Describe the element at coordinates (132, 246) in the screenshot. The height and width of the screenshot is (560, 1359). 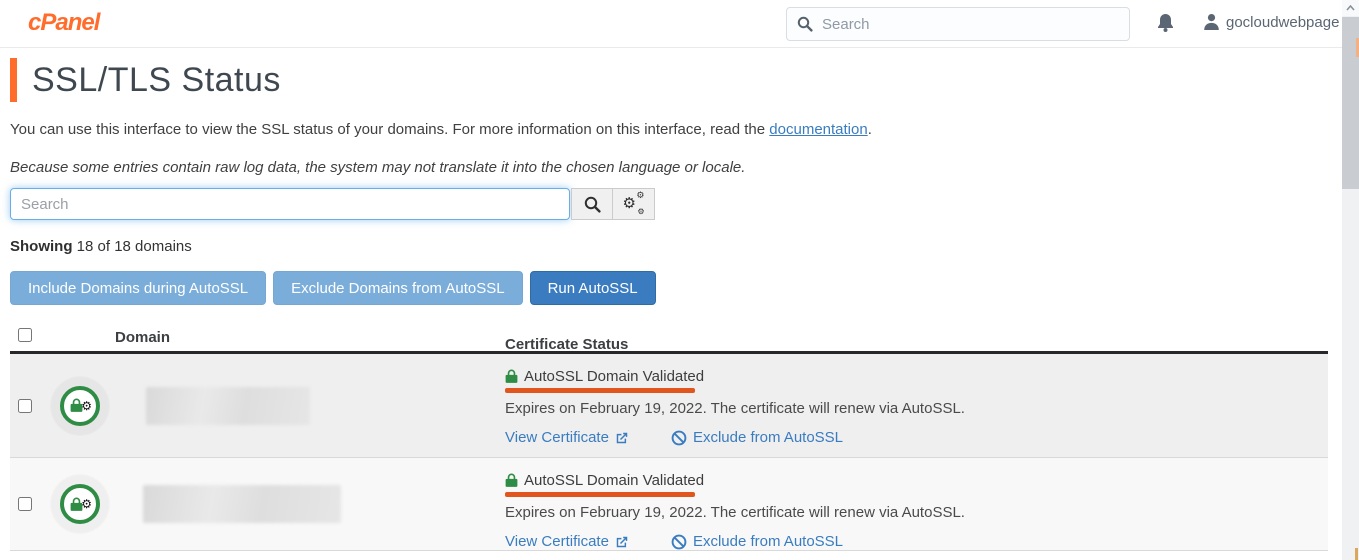
I see `showing-rest: 18 of 18 domains` at that location.